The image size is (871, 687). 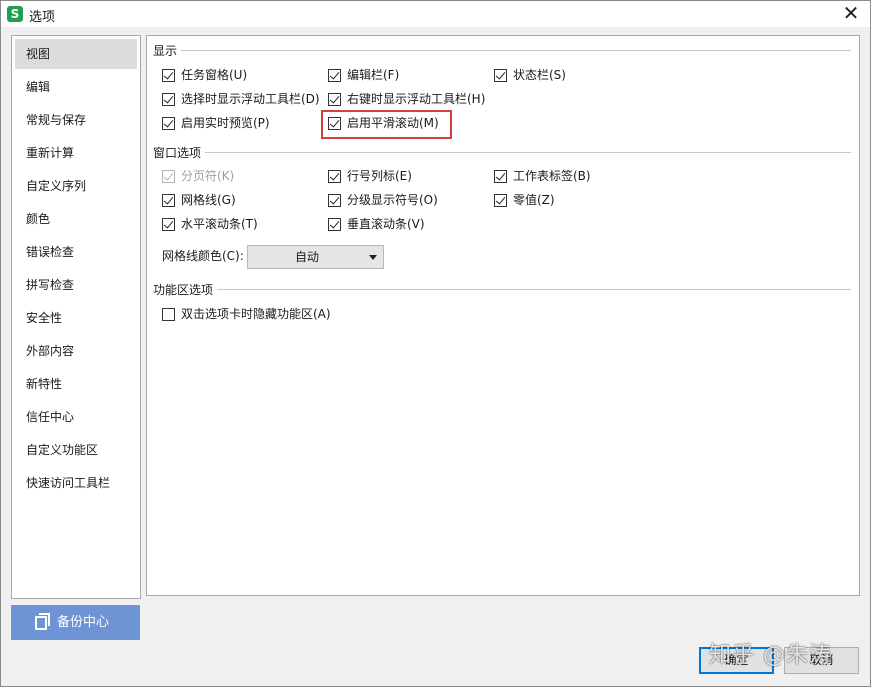 What do you see at coordinates (76, 483) in the screenshot?
I see `sidebar-item-quick-access-toolbar: 快速访问工具栏` at bounding box center [76, 483].